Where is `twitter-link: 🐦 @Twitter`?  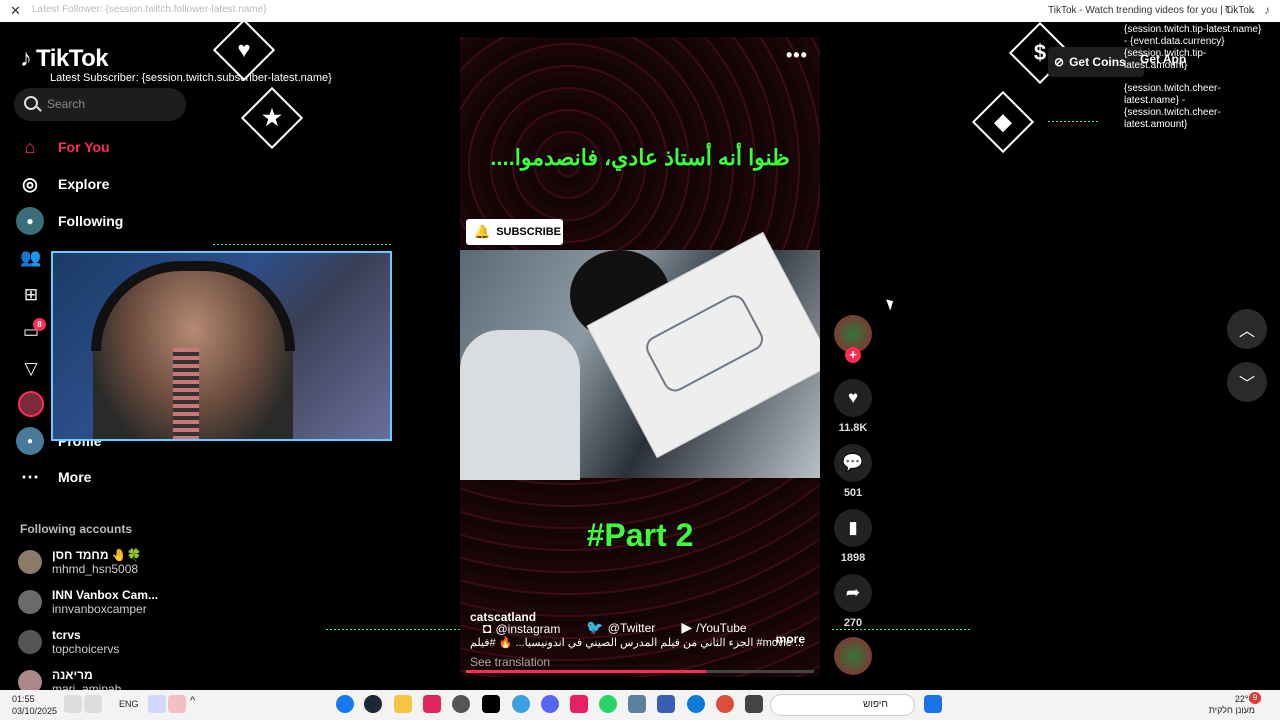 twitter-link: 🐦 @Twitter is located at coordinates (620, 627).